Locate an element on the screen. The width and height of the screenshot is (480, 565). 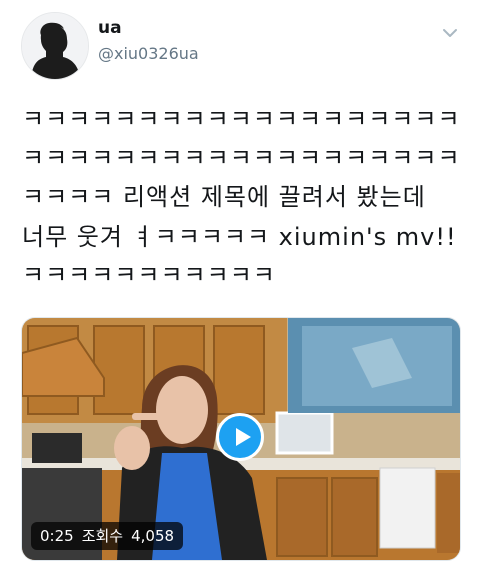
play-button is located at coordinates (240, 437).